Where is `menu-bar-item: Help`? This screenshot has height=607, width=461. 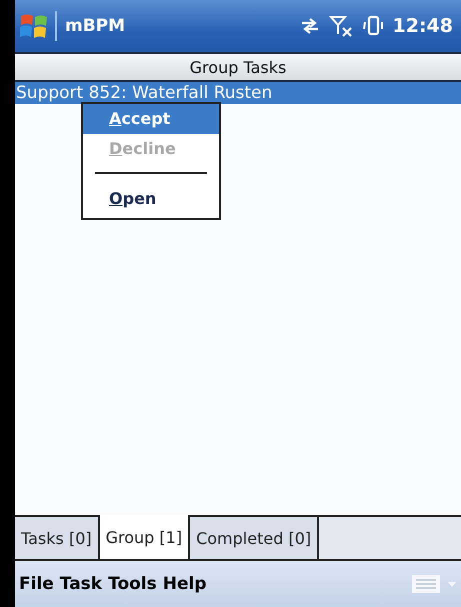
menu-bar-item: Help is located at coordinates (184, 584).